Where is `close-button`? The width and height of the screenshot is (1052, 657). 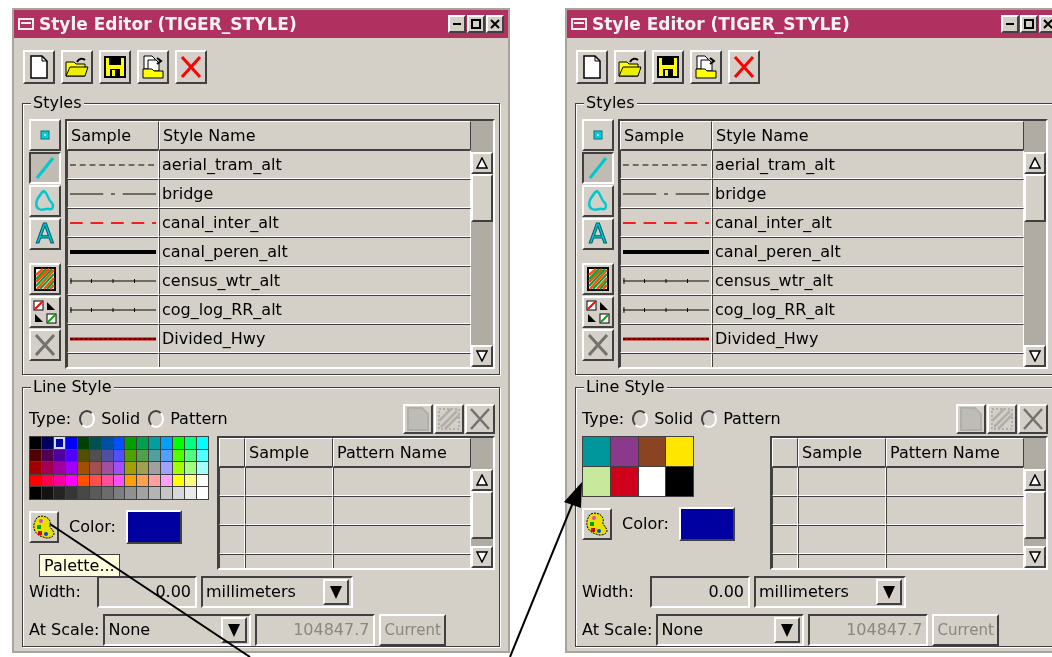
close-button is located at coordinates (1045, 24).